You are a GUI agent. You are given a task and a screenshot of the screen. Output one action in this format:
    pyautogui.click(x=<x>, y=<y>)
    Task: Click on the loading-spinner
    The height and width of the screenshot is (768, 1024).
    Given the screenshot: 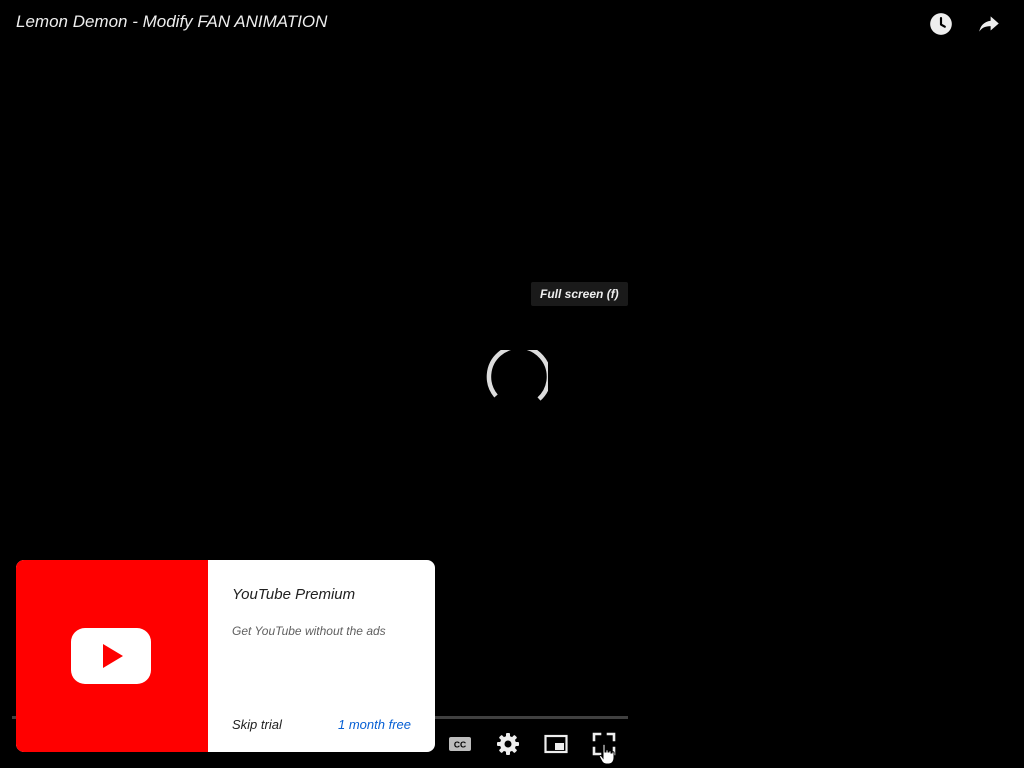 What is the action you would take?
    pyautogui.click(x=513, y=385)
    